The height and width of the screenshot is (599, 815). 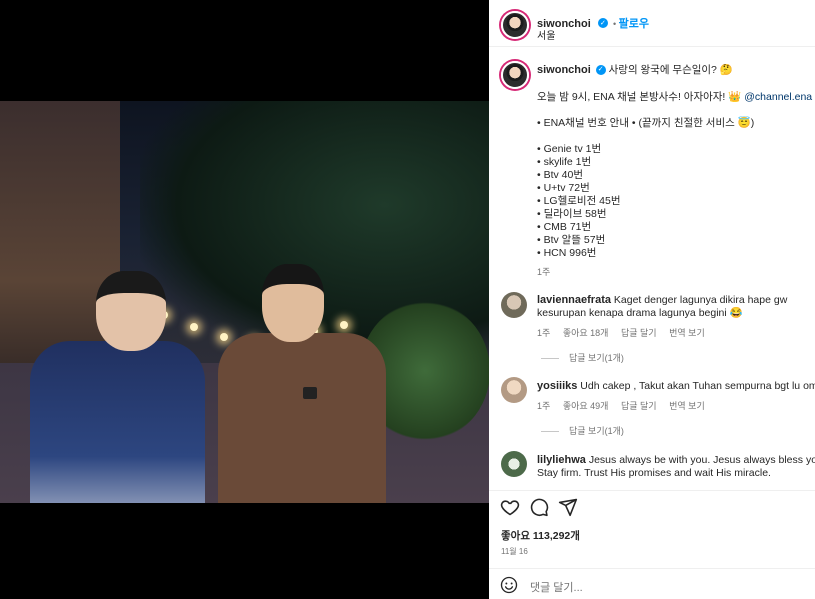 I want to click on channel-item: • Btv 알뜰 57번, so click(x=571, y=240).